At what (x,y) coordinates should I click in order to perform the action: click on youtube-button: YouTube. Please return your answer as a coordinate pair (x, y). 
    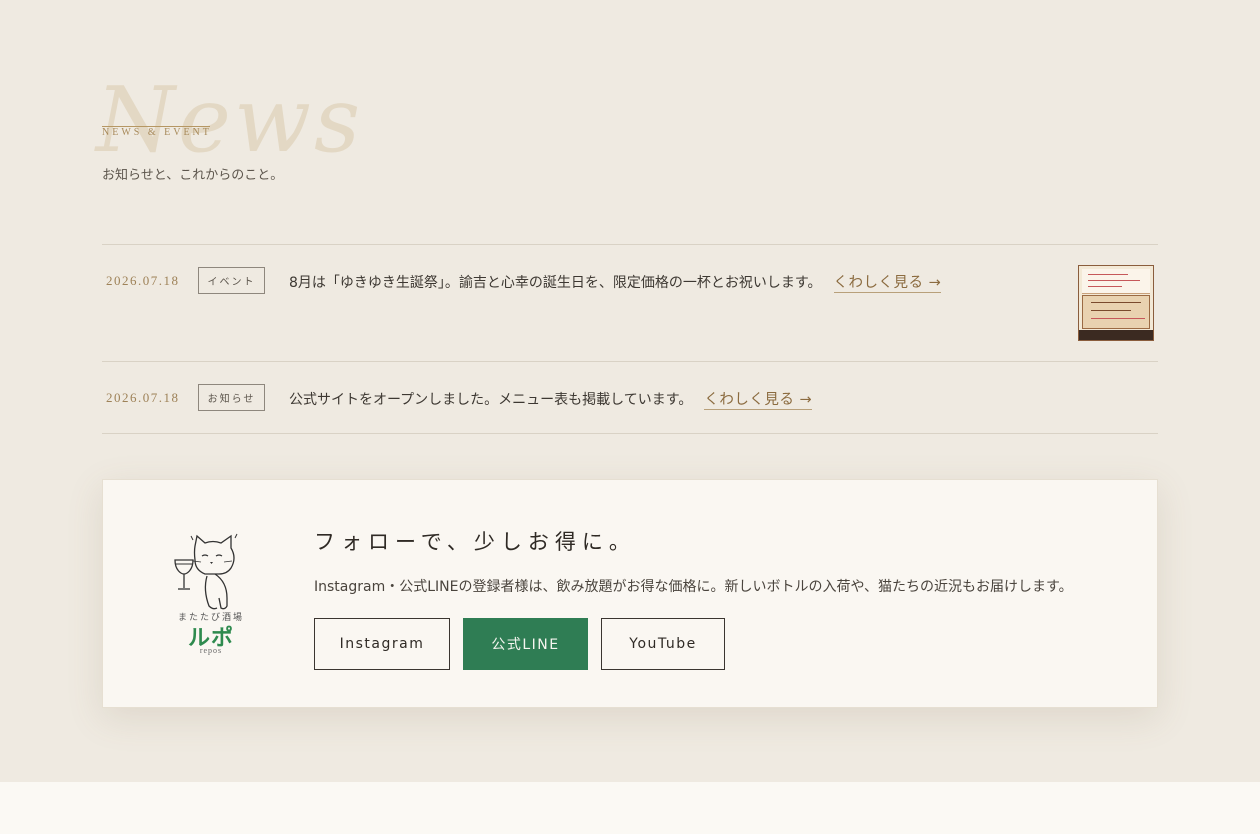
    Looking at the image, I should click on (663, 644).